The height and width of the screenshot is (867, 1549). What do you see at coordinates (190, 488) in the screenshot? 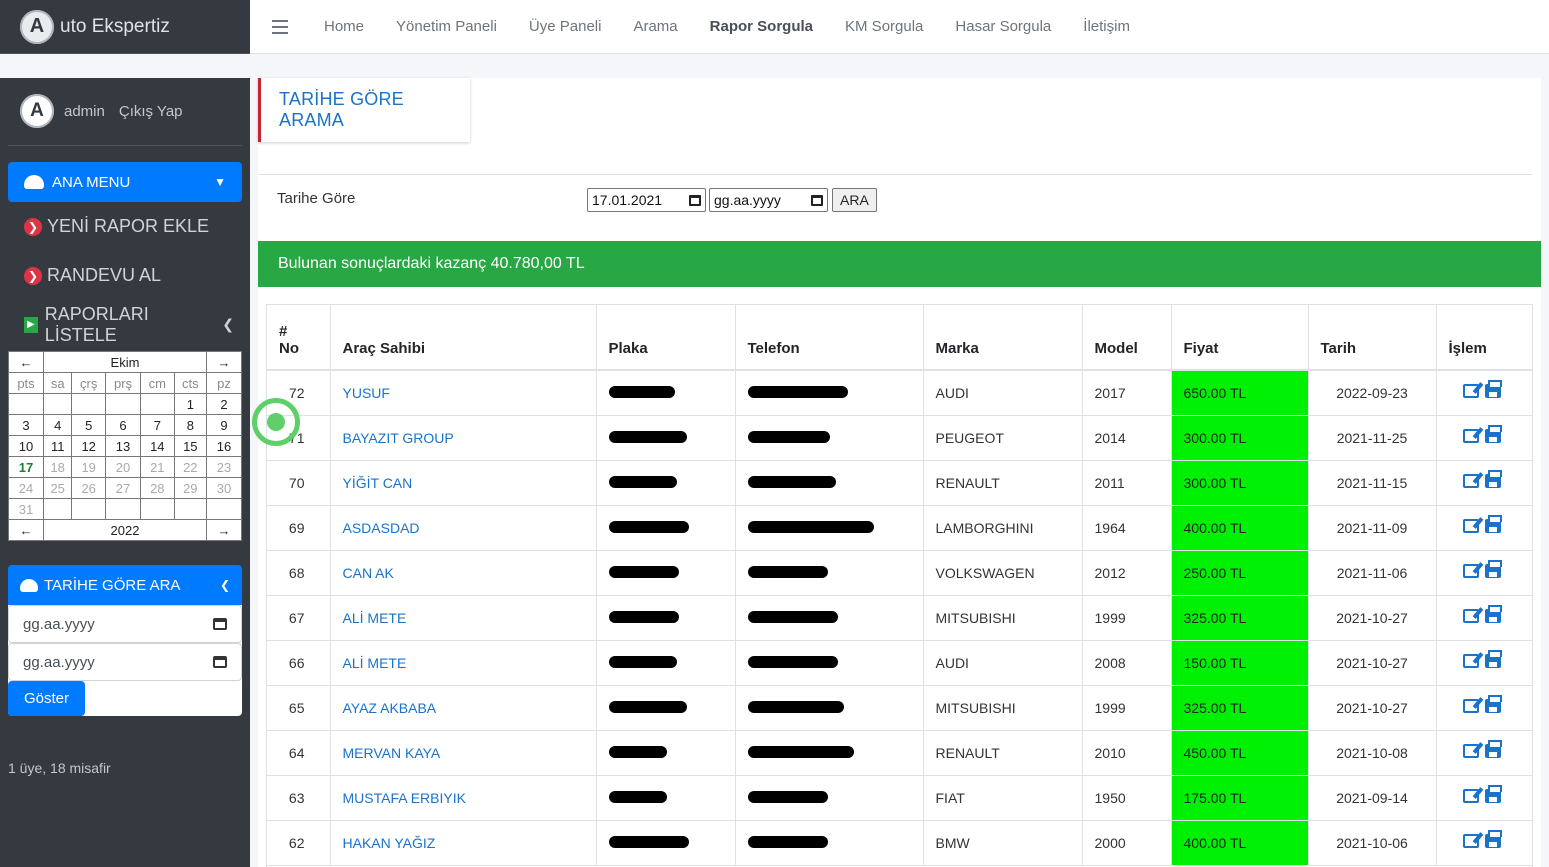
I see `calendar-day: 29` at bounding box center [190, 488].